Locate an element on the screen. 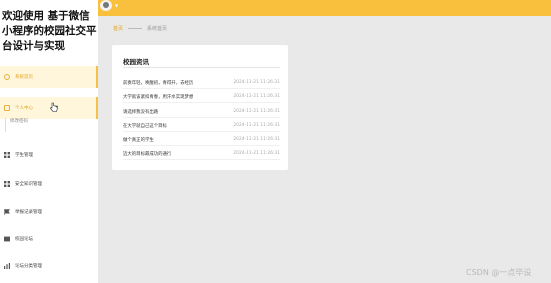  news-item: 在大学就自己这个目标 2024-11-21 11:26:31 is located at coordinates (201, 126).